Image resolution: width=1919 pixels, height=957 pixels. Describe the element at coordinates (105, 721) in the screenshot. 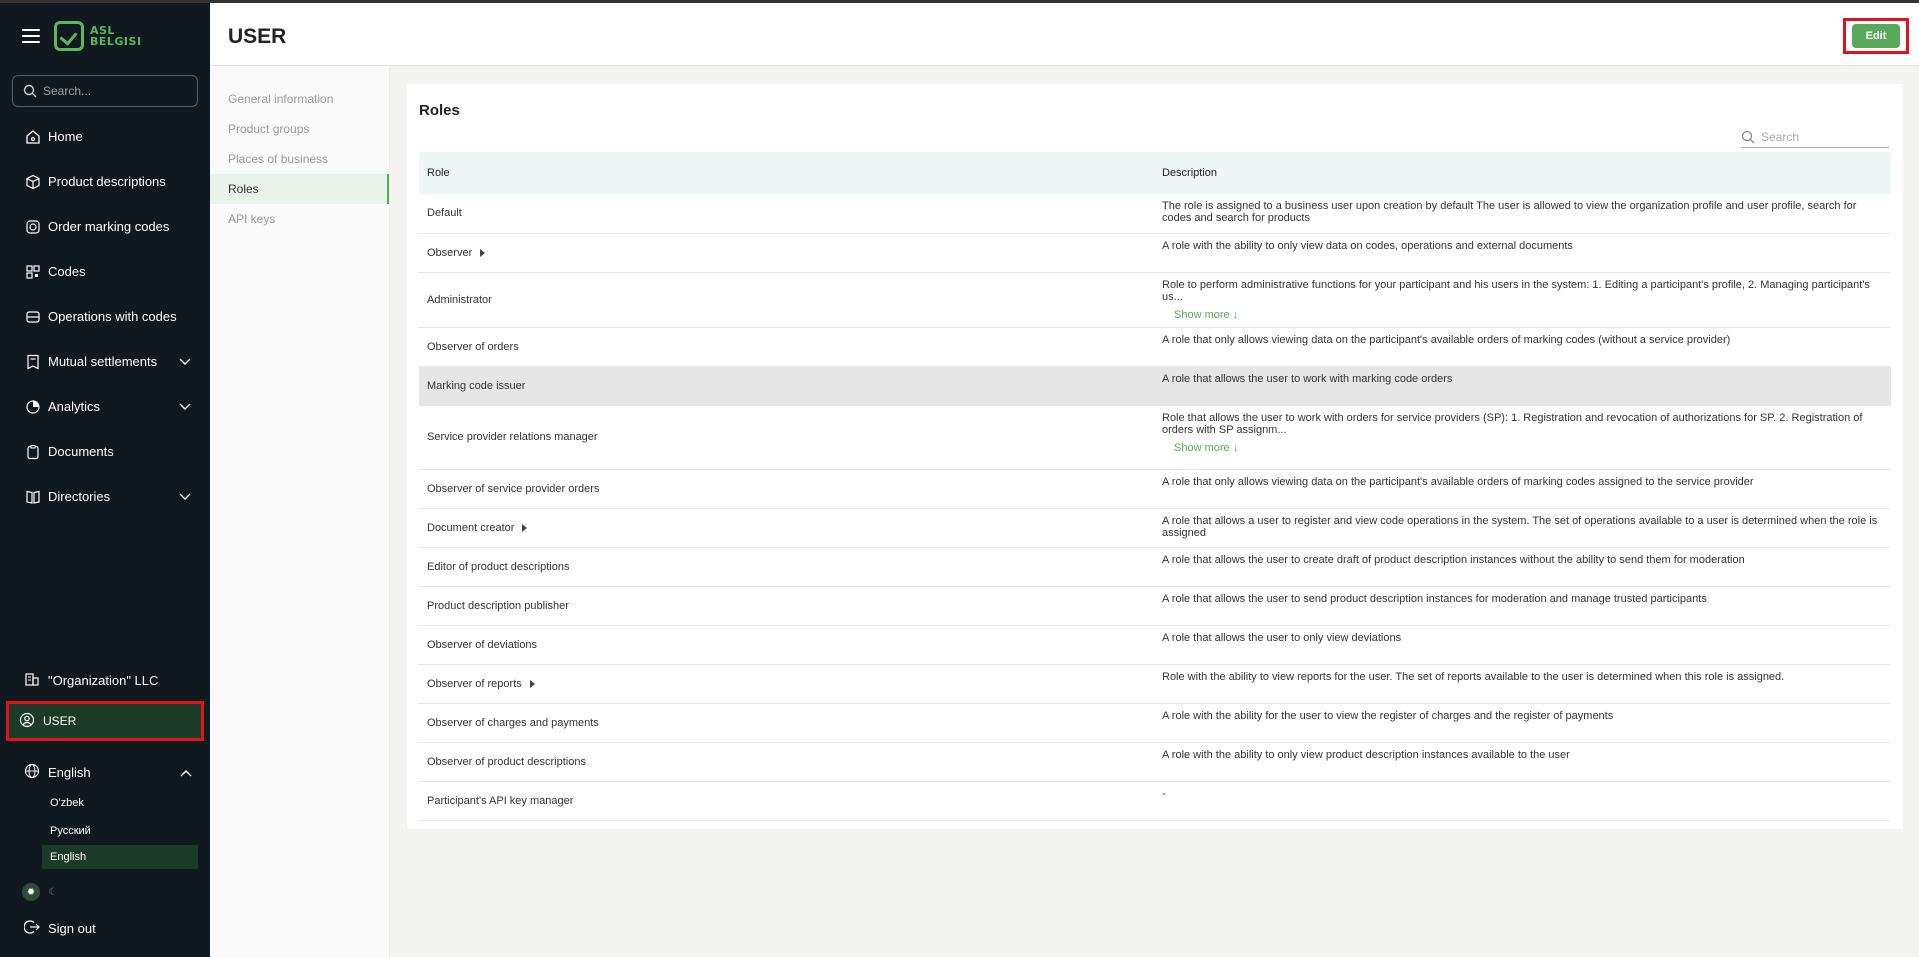

I see `user-profile-item: USER` at that location.